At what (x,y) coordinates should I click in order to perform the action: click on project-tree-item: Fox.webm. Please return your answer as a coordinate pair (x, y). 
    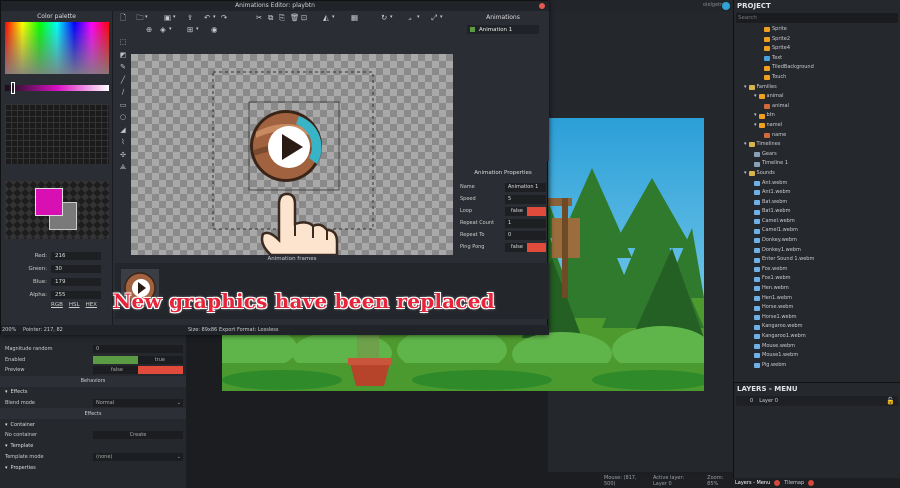
    Looking at the image, I should click on (817, 270).